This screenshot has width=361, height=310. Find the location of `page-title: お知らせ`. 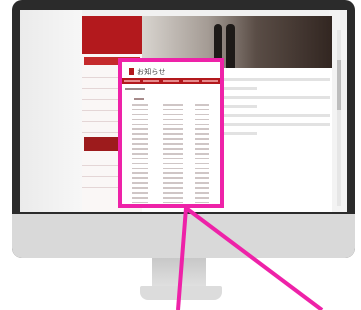

page-title: お知らせ is located at coordinates (151, 71).